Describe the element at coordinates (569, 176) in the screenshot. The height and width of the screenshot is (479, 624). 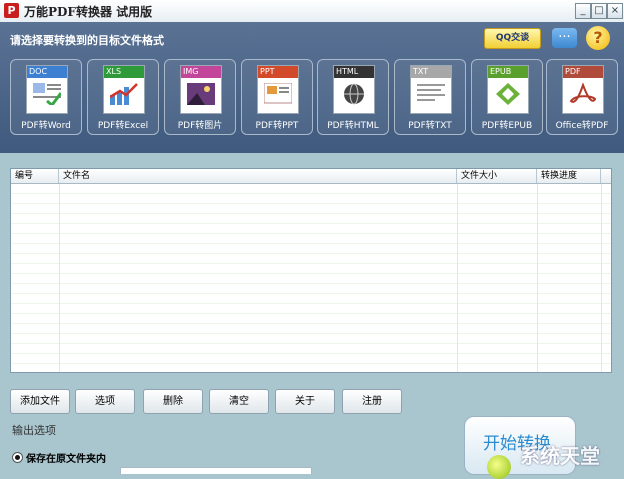
I see `column-header-progress: 转换进度` at that location.